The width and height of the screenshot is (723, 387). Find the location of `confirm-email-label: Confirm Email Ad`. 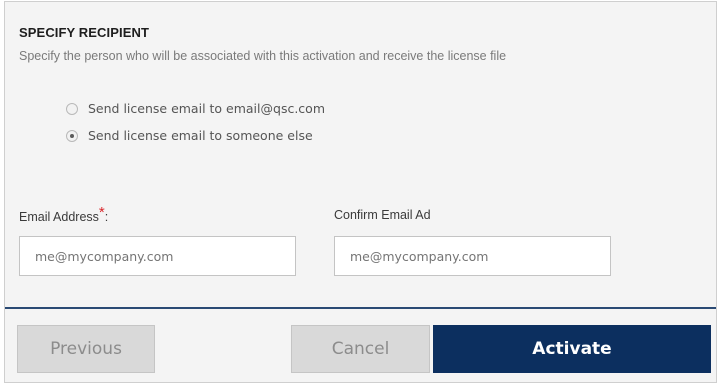

confirm-email-label: Confirm Email Ad is located at coordinates (382, 215).